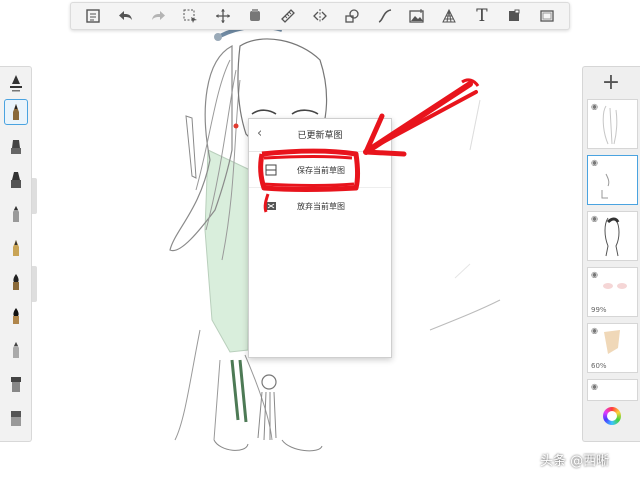 The image size is (640, 480). I want to click on undo-icon, so click(126, 16).